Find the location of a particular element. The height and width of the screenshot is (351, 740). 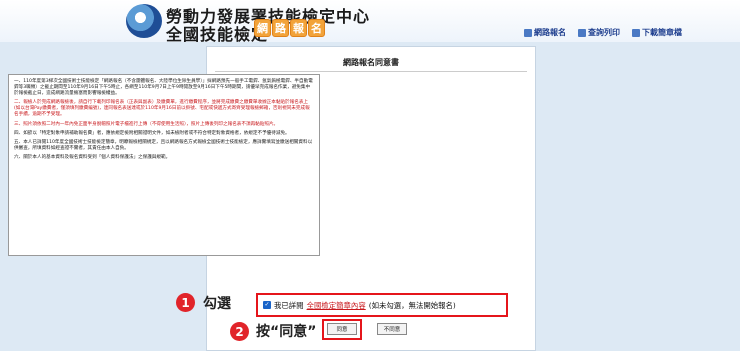

link-online-register: 網路報名 is located at coordinates (545, 32).